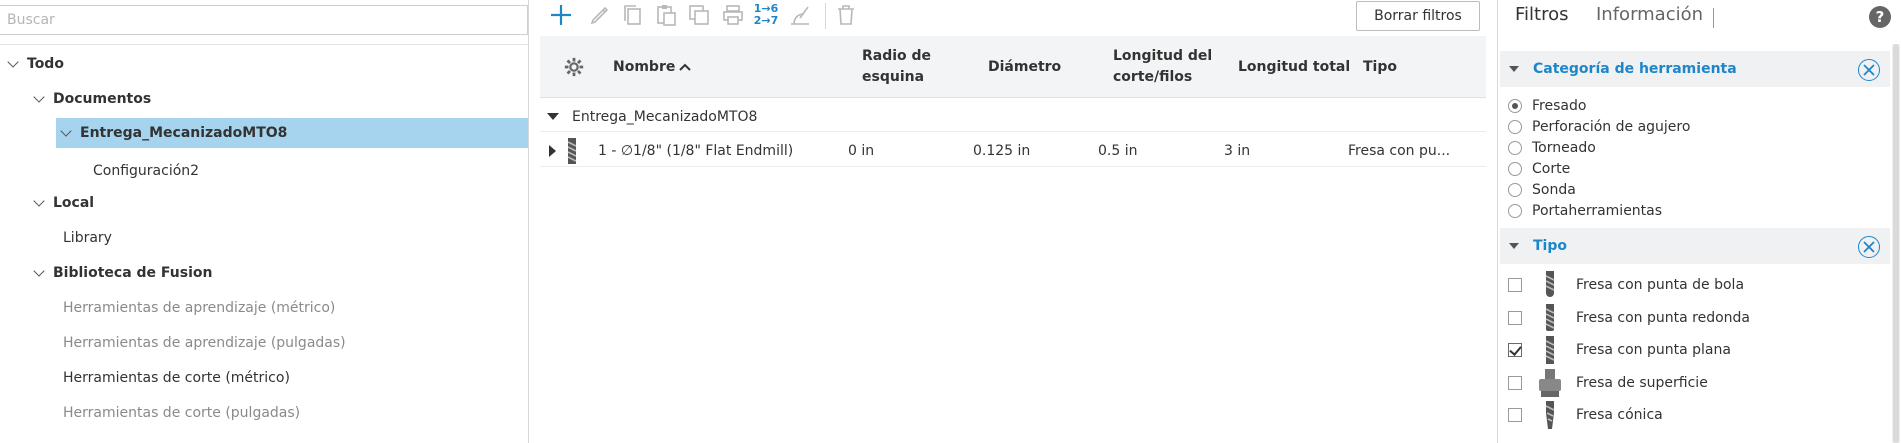 The height and width of the screenshot is (443, 1901). Describe the element at coordinates (1619, 415) in the screenshot. I see `checkbox-label: Fresa cónica` at that location.